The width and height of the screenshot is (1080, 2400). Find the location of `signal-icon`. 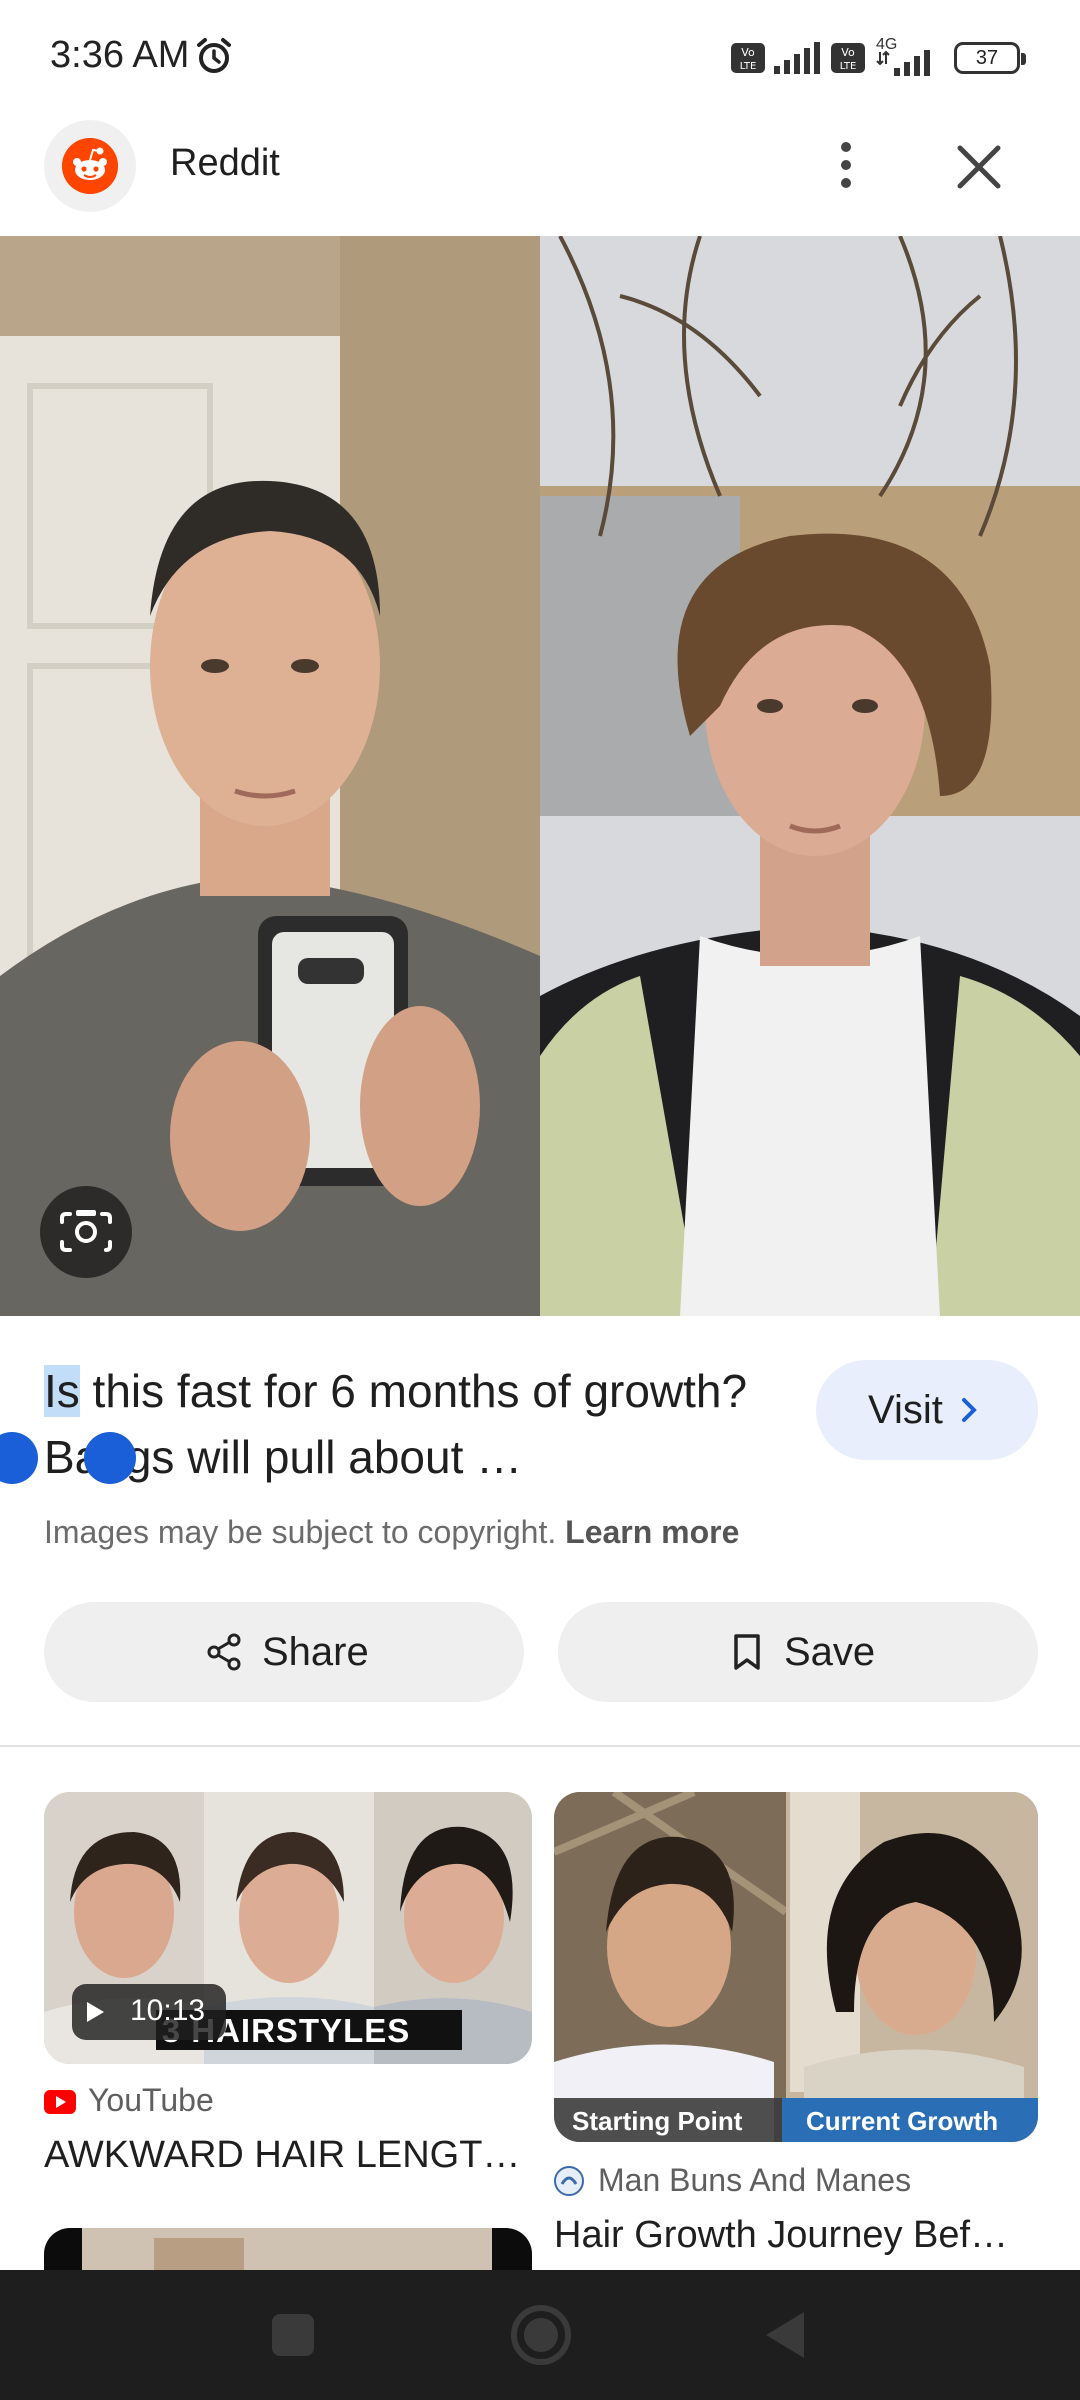

signal-icon is located at coordinates (797, 58).